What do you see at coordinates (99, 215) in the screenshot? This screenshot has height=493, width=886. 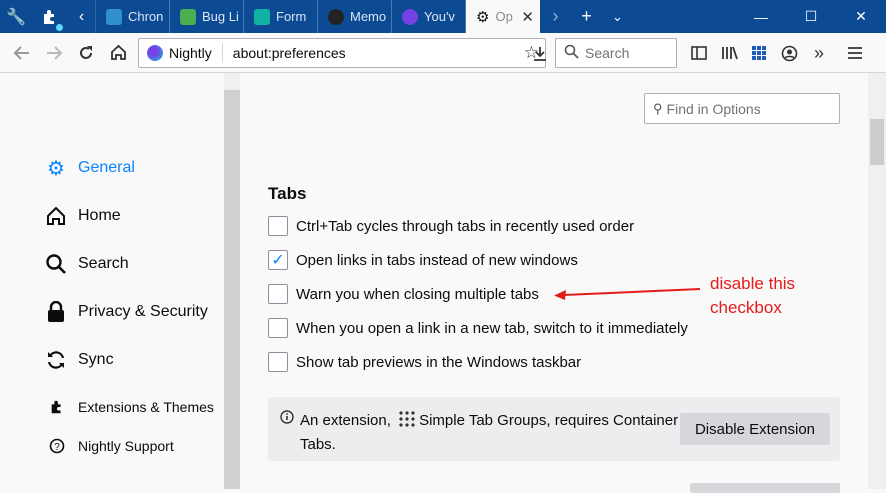 I see `sidebar-item-label: Home` at bounding box center [99, 215].